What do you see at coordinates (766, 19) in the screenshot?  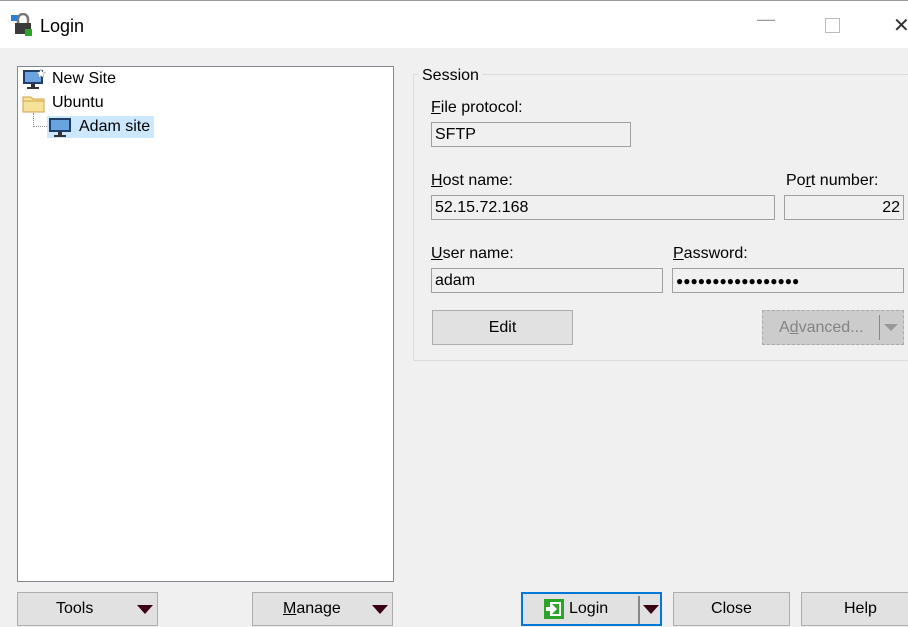 I see `minimize-button: —` at bounding box center [766, 19].